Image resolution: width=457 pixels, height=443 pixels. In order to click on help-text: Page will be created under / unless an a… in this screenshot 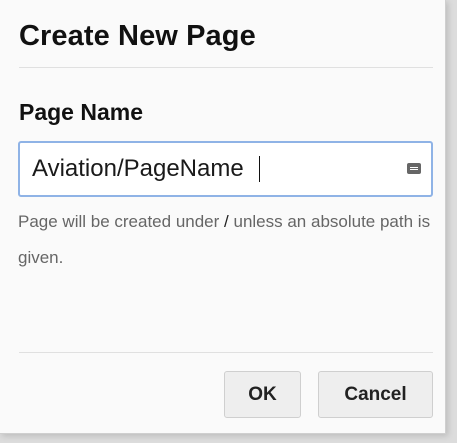, I will do `click(228, 240)`.